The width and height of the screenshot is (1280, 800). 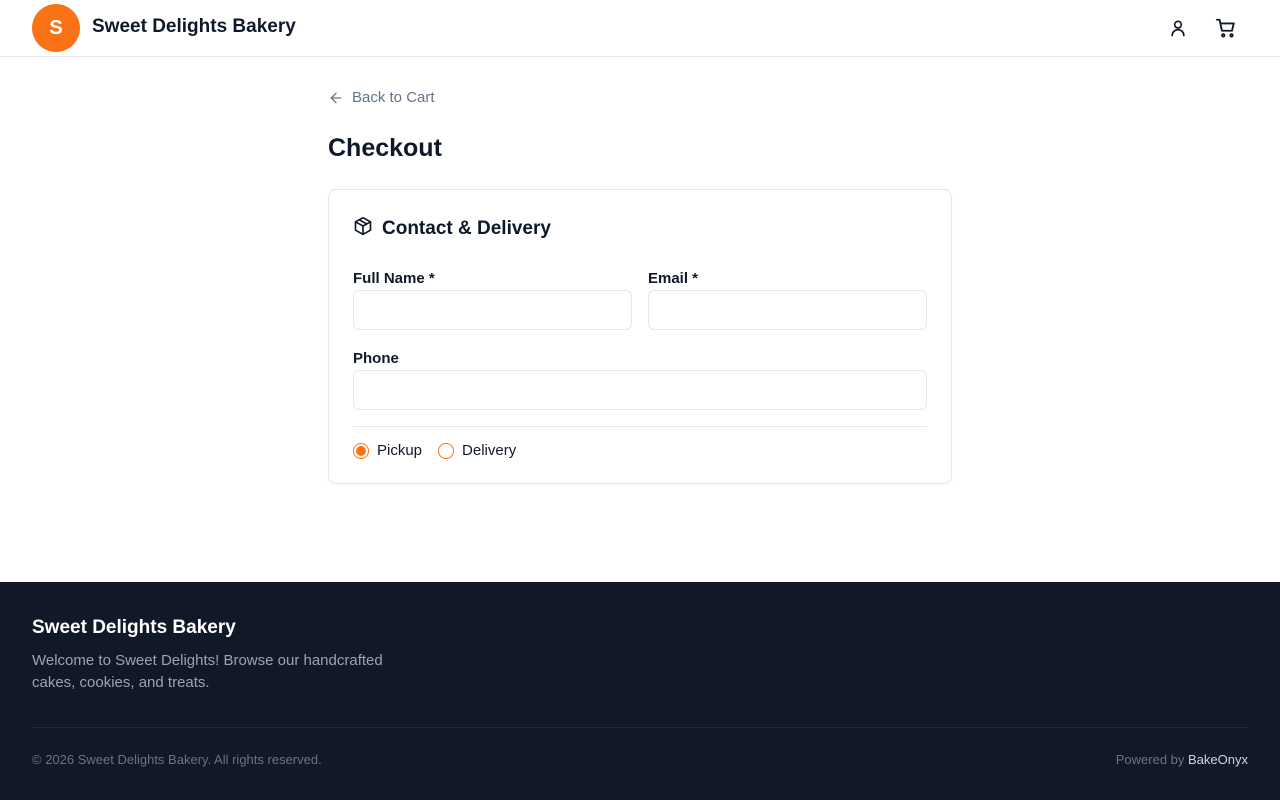 I want to click on back-label: Back to Cart, so click(x=393, y=97).